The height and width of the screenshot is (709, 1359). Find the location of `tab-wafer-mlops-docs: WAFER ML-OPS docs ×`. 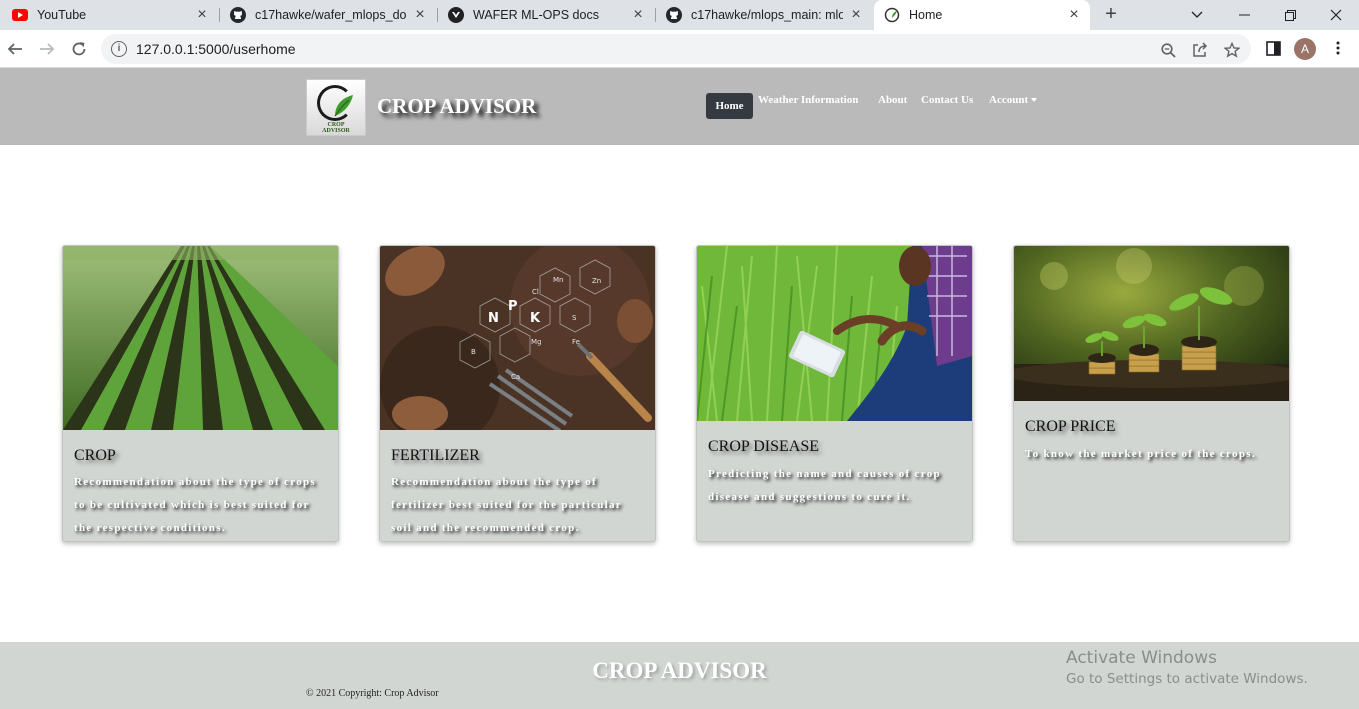

tab-wafer-mlops-docs: WAFER ML-OPS docs × is located at coordinates (551, 15).